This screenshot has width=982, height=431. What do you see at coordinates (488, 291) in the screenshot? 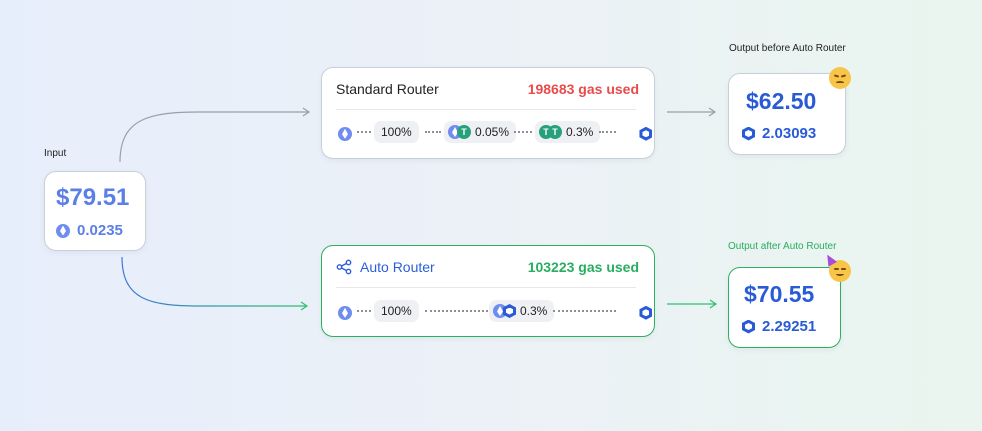
I see `auto-router-card: Auto Router 103223 gas used 100% 0.3%` at bounding box center [488, 291].